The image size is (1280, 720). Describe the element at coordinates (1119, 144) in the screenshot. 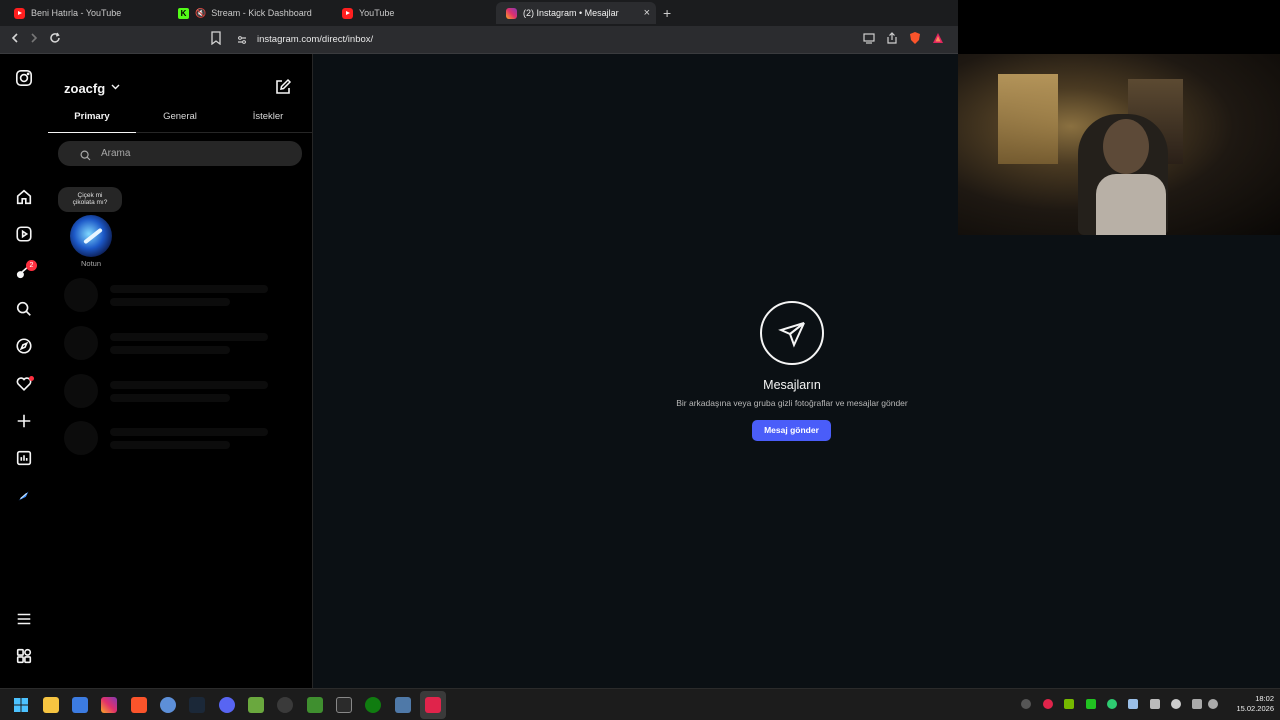

I see `webcam-overlay` at that location.